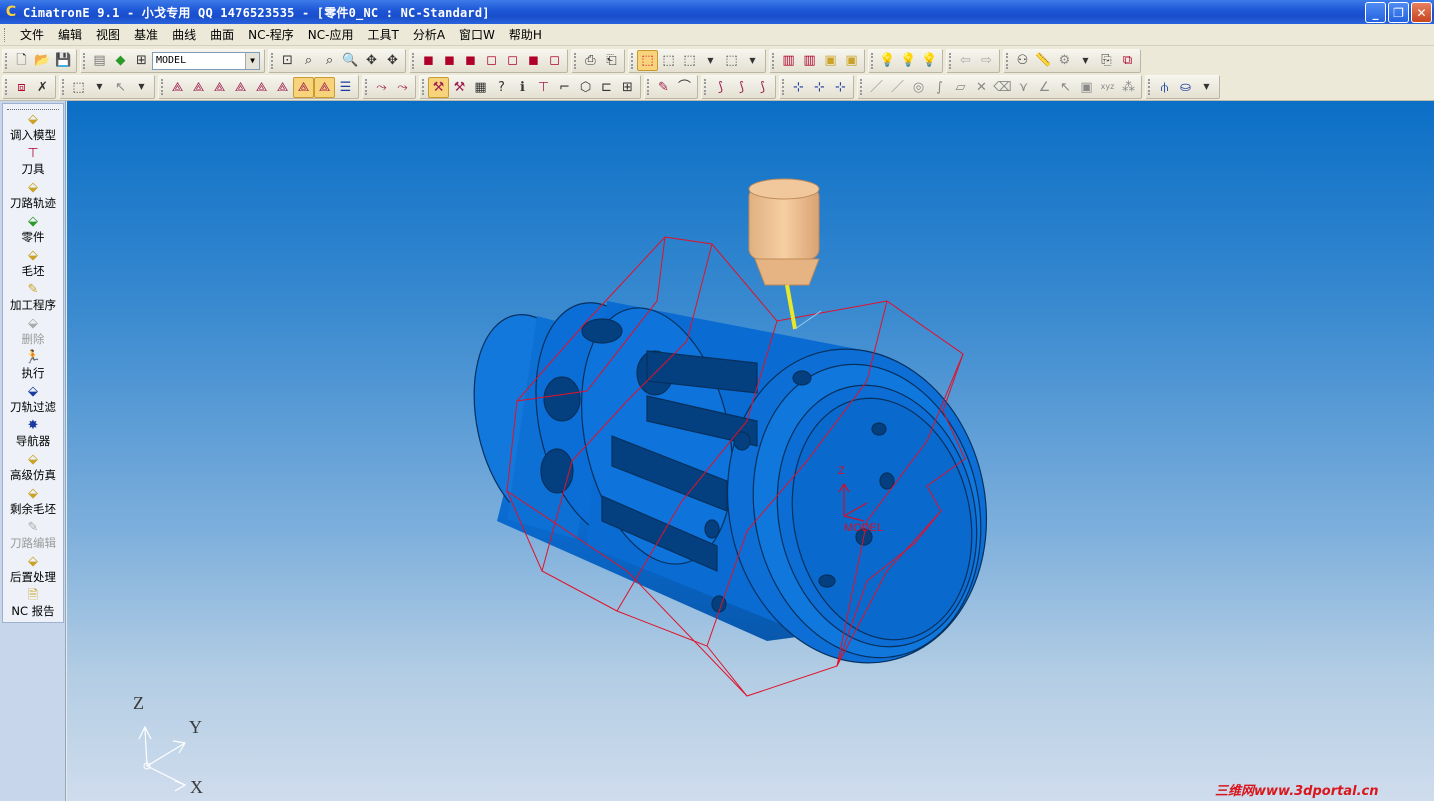 The width and height of the screenshot is (1434, 801). What do you see at coordinates (331, 35) in the screenshot?
I see `menu-nc-apps: NC-应用` at bounding box center [331, 35].